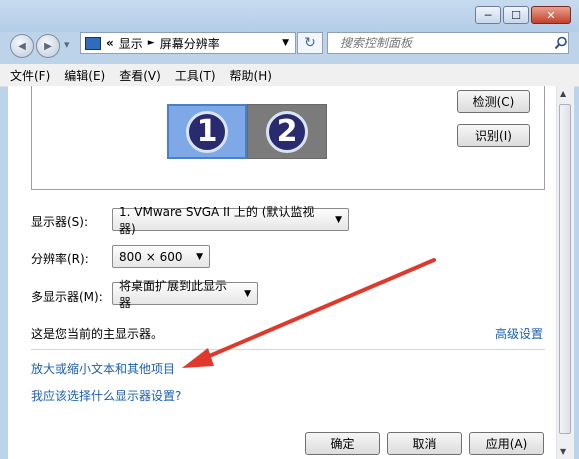 The image size is (579, 459). What do you see at coordinates (563, 93) in the screenshot?
I see `scroll-up-icon: ▲` at bounding box center [563, 93].